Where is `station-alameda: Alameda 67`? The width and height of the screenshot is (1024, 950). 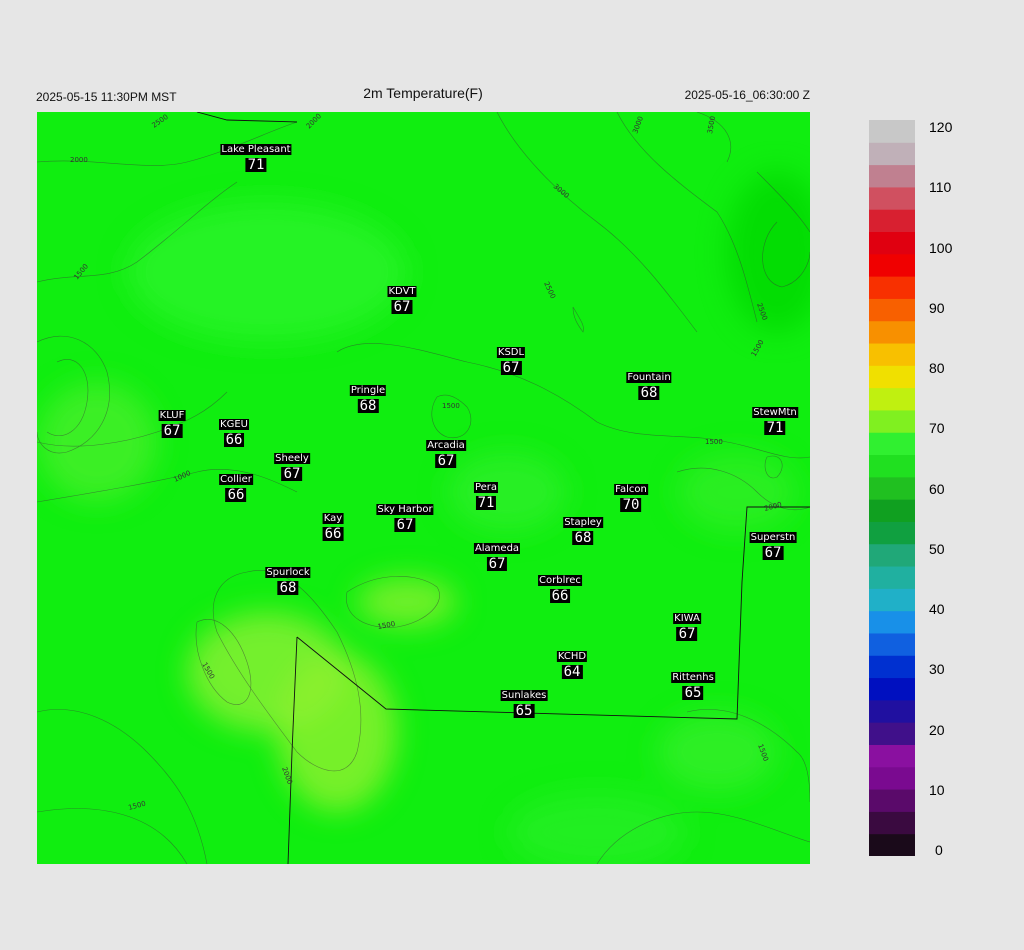 station-alameda: Alameda 67 is located at coordinates (497, 555).